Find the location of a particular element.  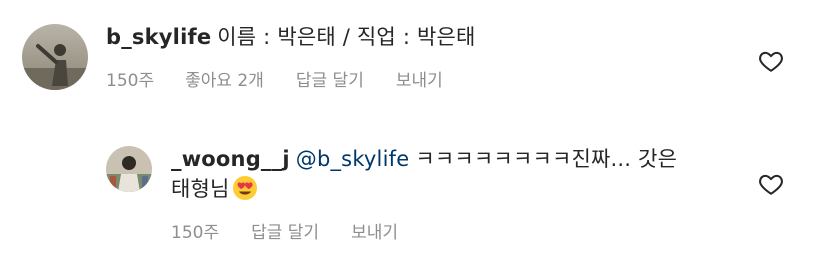

comment-body: 이름 : 박은태 / 직업 : 박은태 is located at coordinates (346, 37).